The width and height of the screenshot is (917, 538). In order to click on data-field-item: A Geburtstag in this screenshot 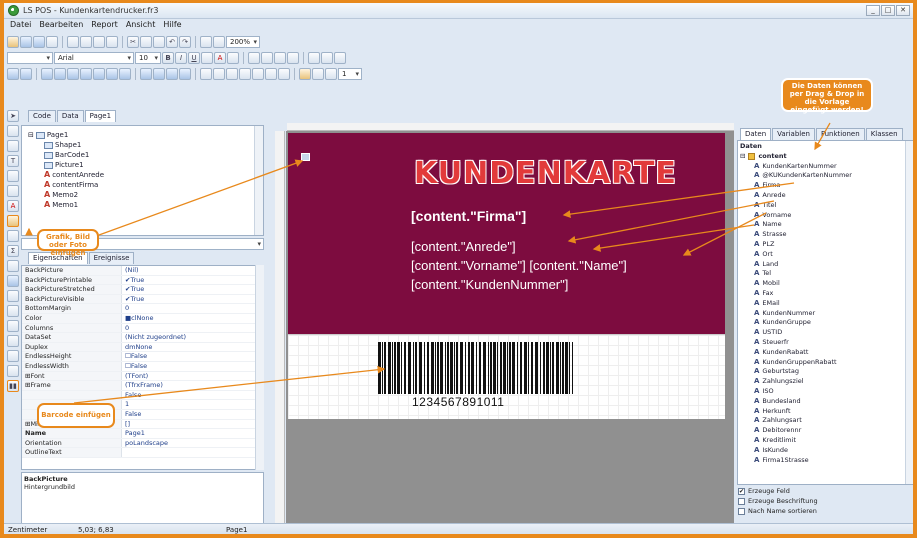, I will do `click(826, 372)`.